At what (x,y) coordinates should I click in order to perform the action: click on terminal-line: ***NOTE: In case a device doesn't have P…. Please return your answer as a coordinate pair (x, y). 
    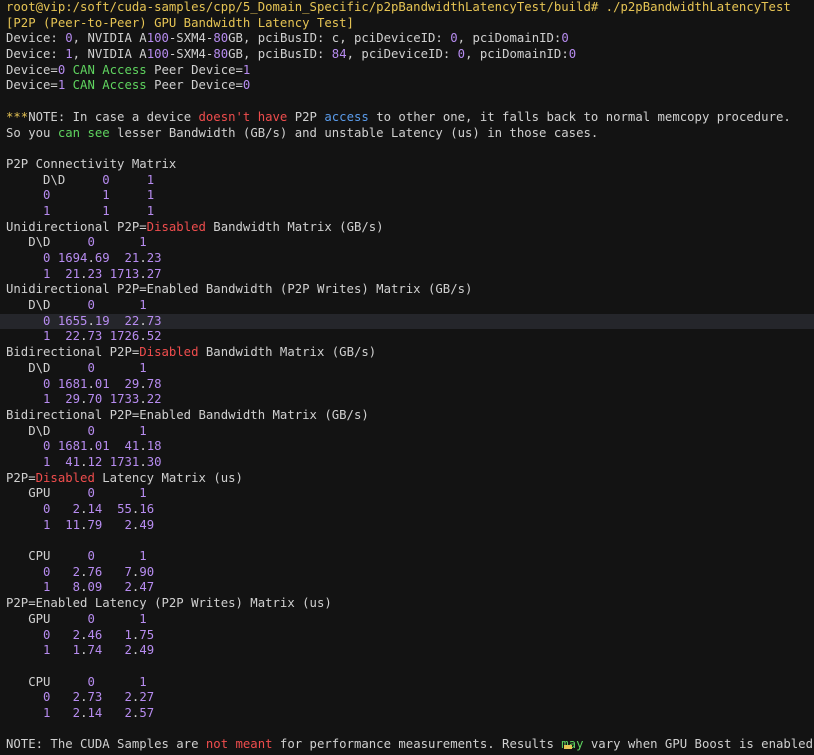
    Looking at the image, I should click on (410, 118).